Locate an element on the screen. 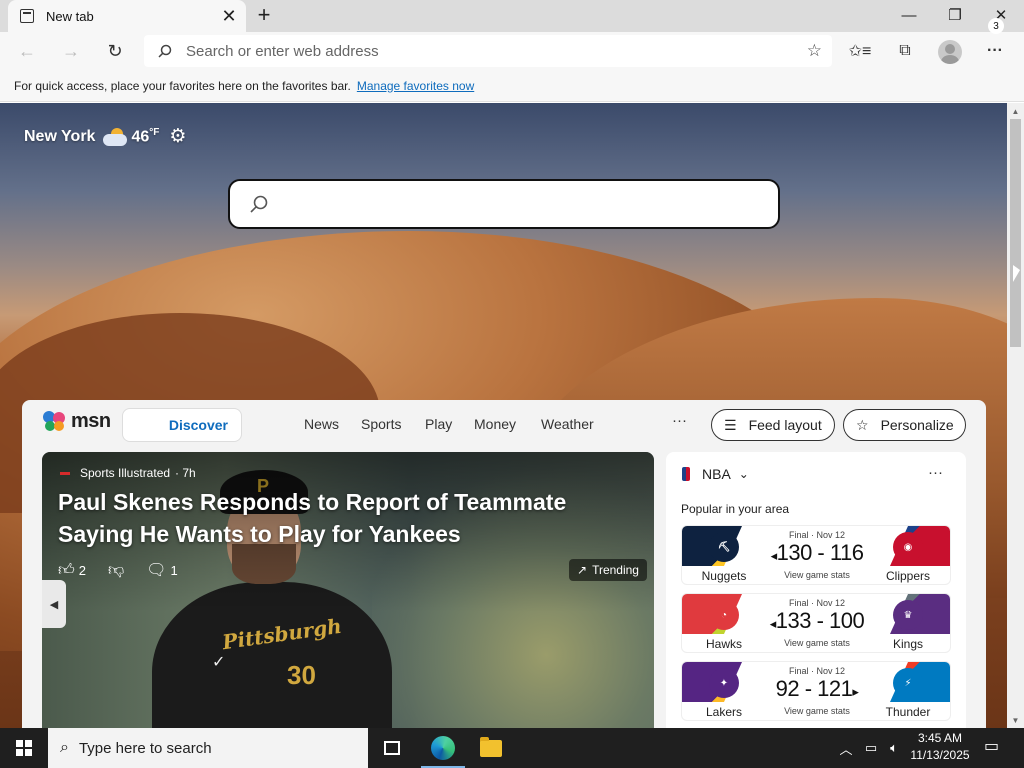 The width and height of the screenshot is (1024, 768). publisher-name: Sports Illustrated is located at coordinates (125, 473).